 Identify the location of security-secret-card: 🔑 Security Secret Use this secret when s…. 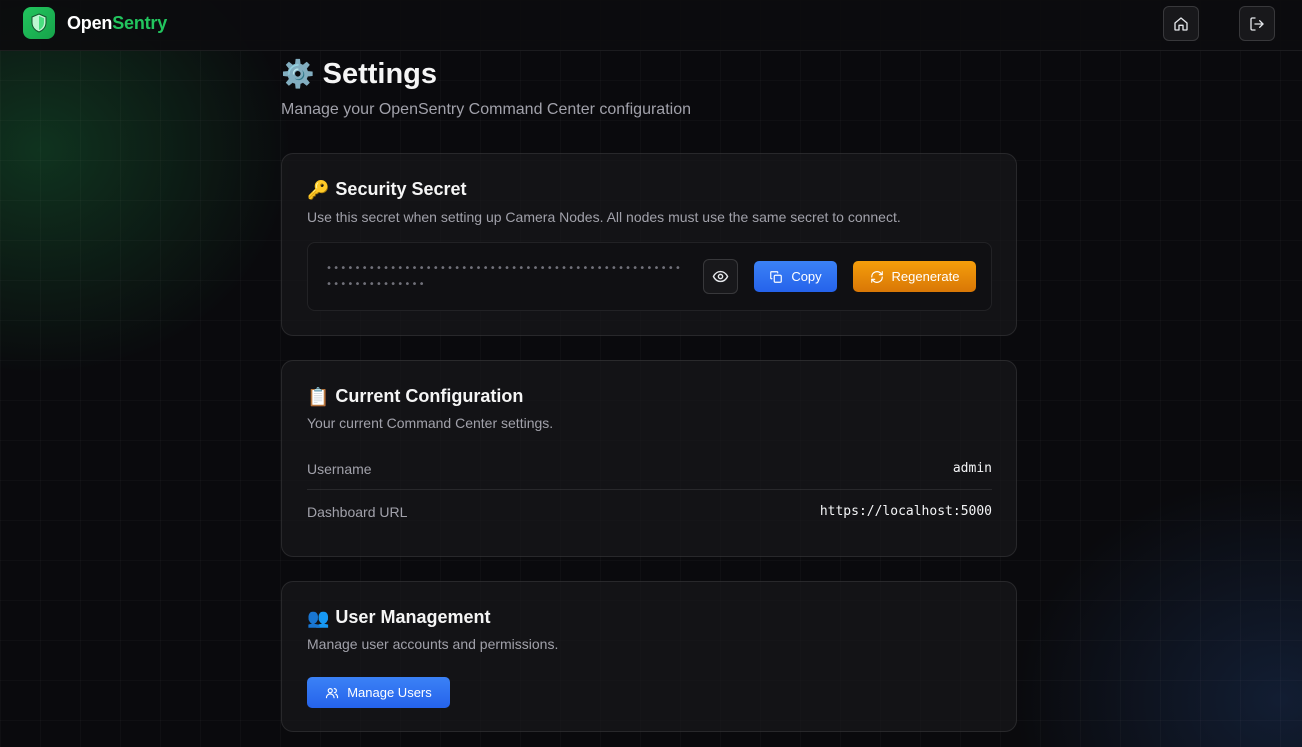
(649, 244).